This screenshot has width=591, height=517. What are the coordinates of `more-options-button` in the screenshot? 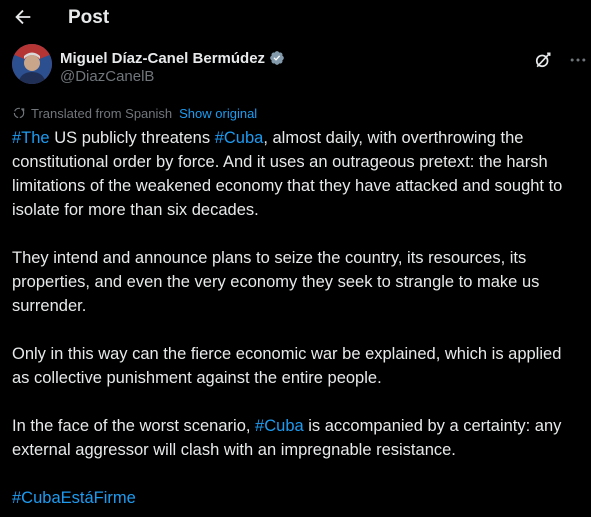 It's located at (578, 60).